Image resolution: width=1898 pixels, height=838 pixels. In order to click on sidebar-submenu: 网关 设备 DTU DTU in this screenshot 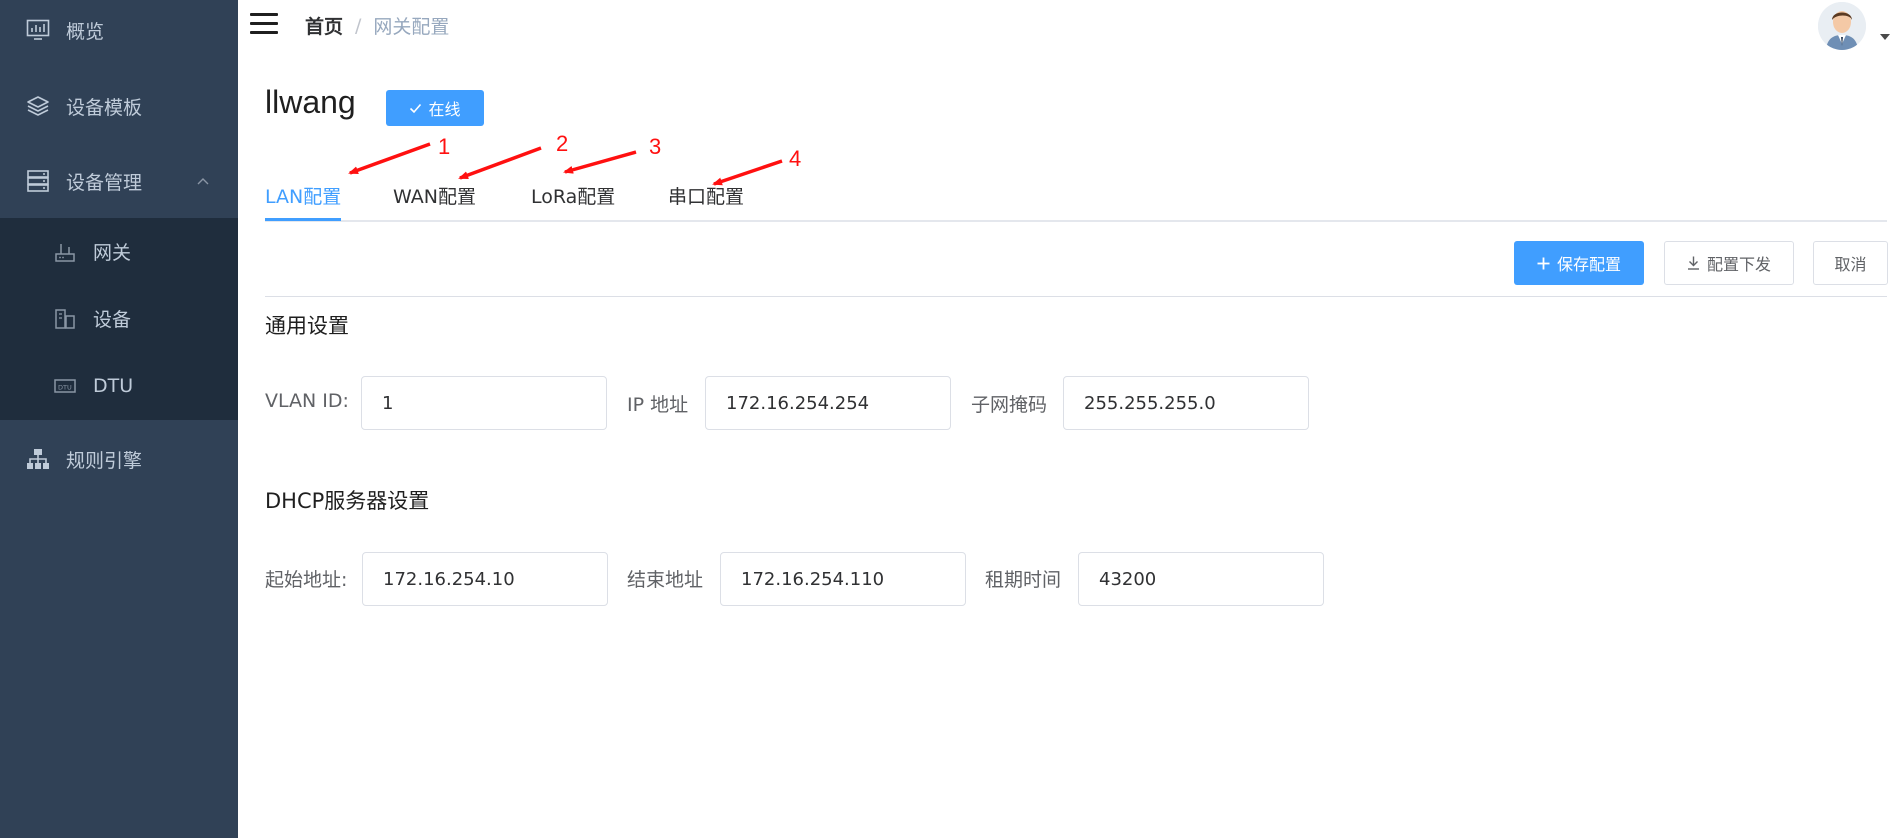, I will do `click(119, 319)`.